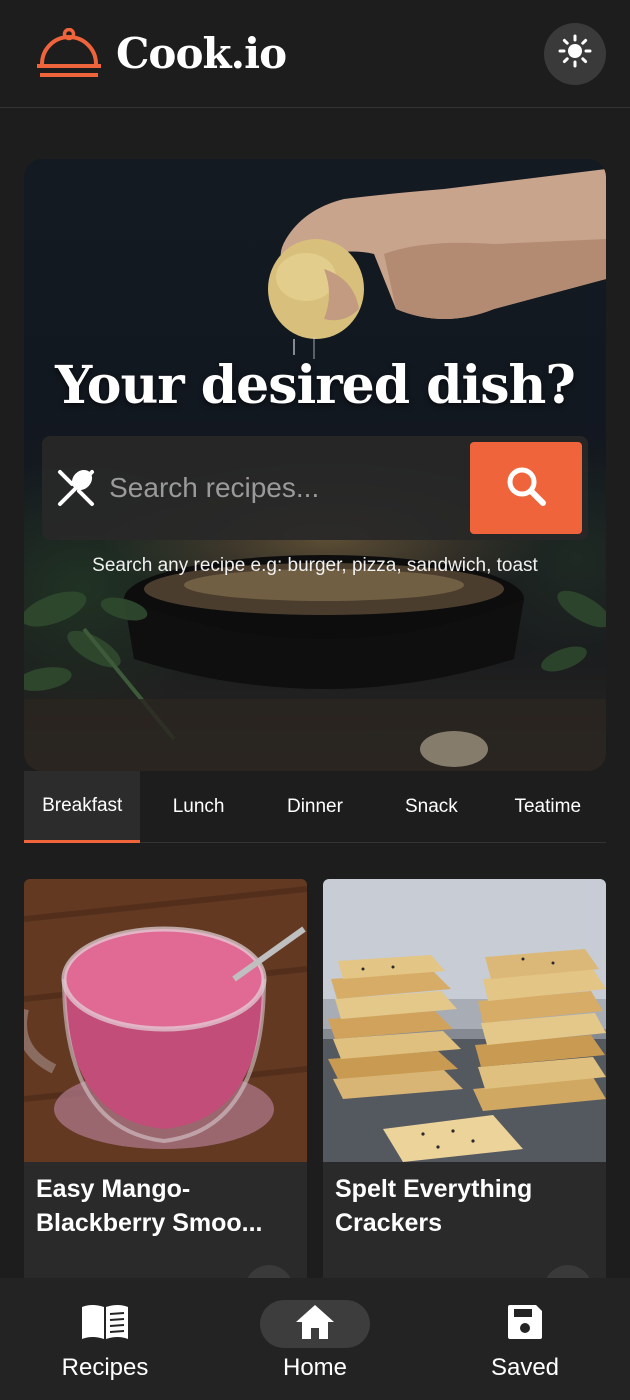  Describe the element at coordinates (431, 807) in the screenshot. I see `tab-snack: Snack` at that location.